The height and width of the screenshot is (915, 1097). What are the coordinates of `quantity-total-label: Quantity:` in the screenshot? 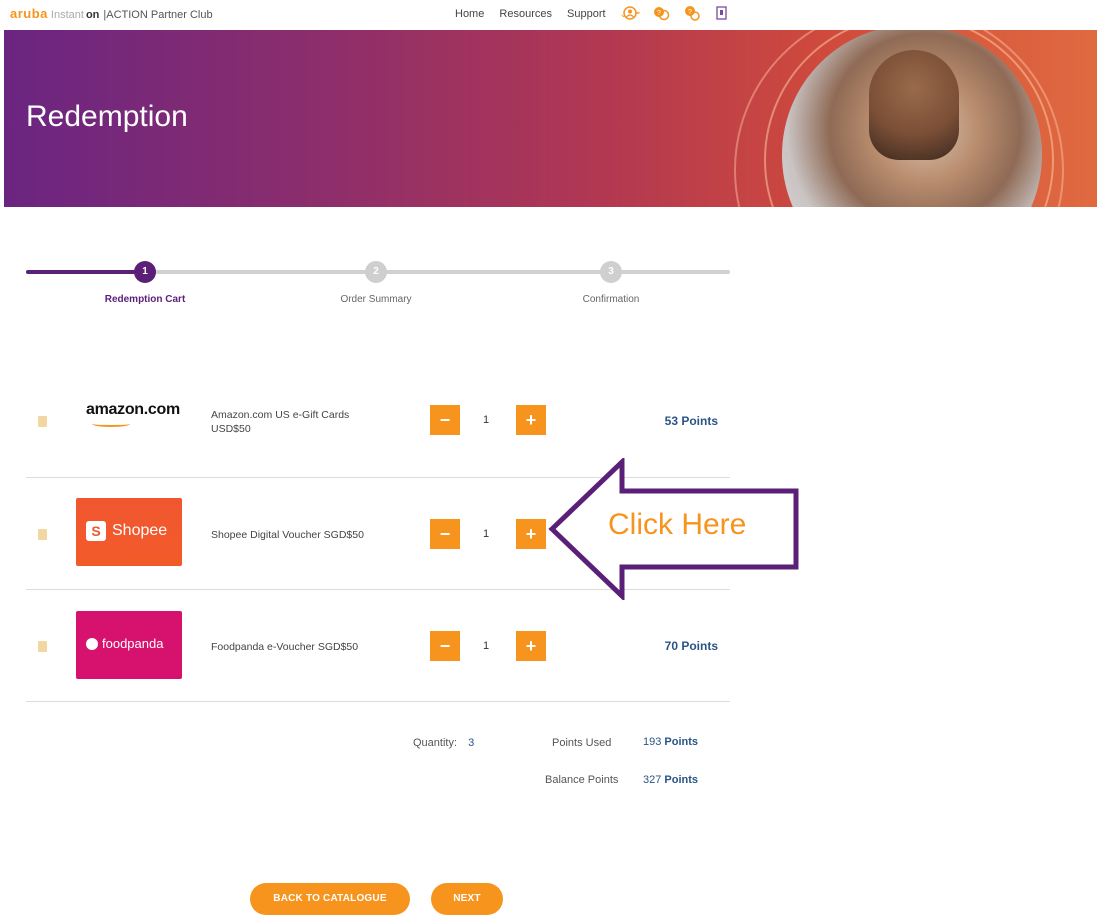 It's located at (435, 743).